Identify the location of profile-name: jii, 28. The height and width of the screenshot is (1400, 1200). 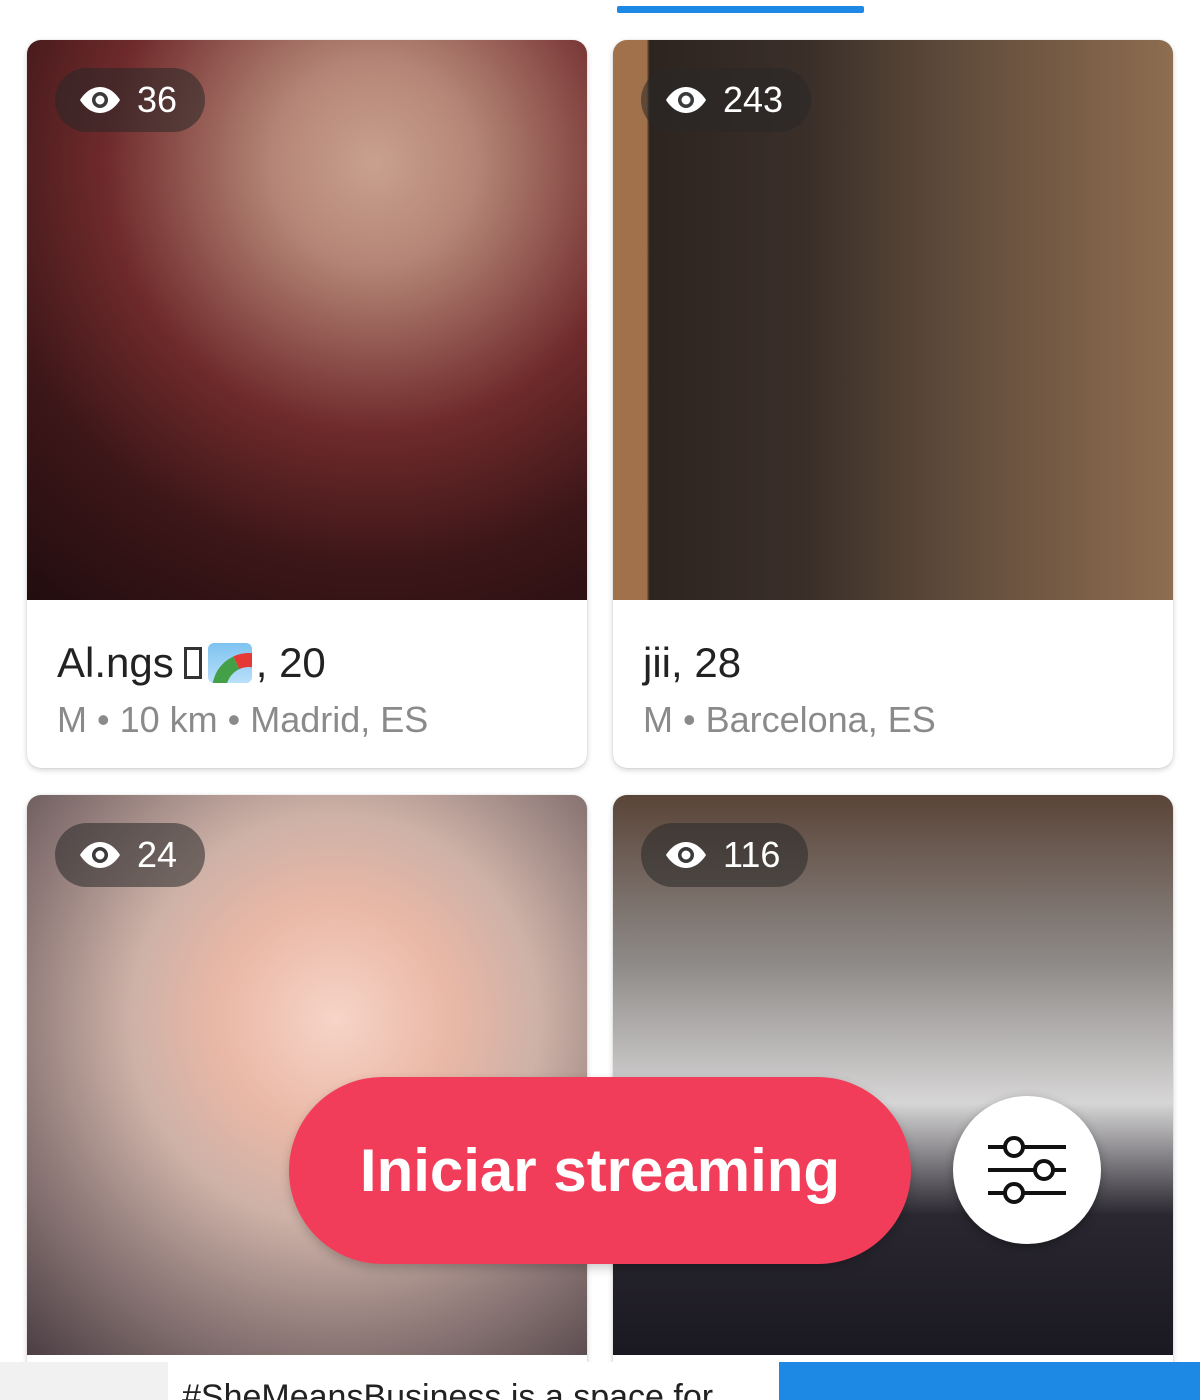
(692, 662).